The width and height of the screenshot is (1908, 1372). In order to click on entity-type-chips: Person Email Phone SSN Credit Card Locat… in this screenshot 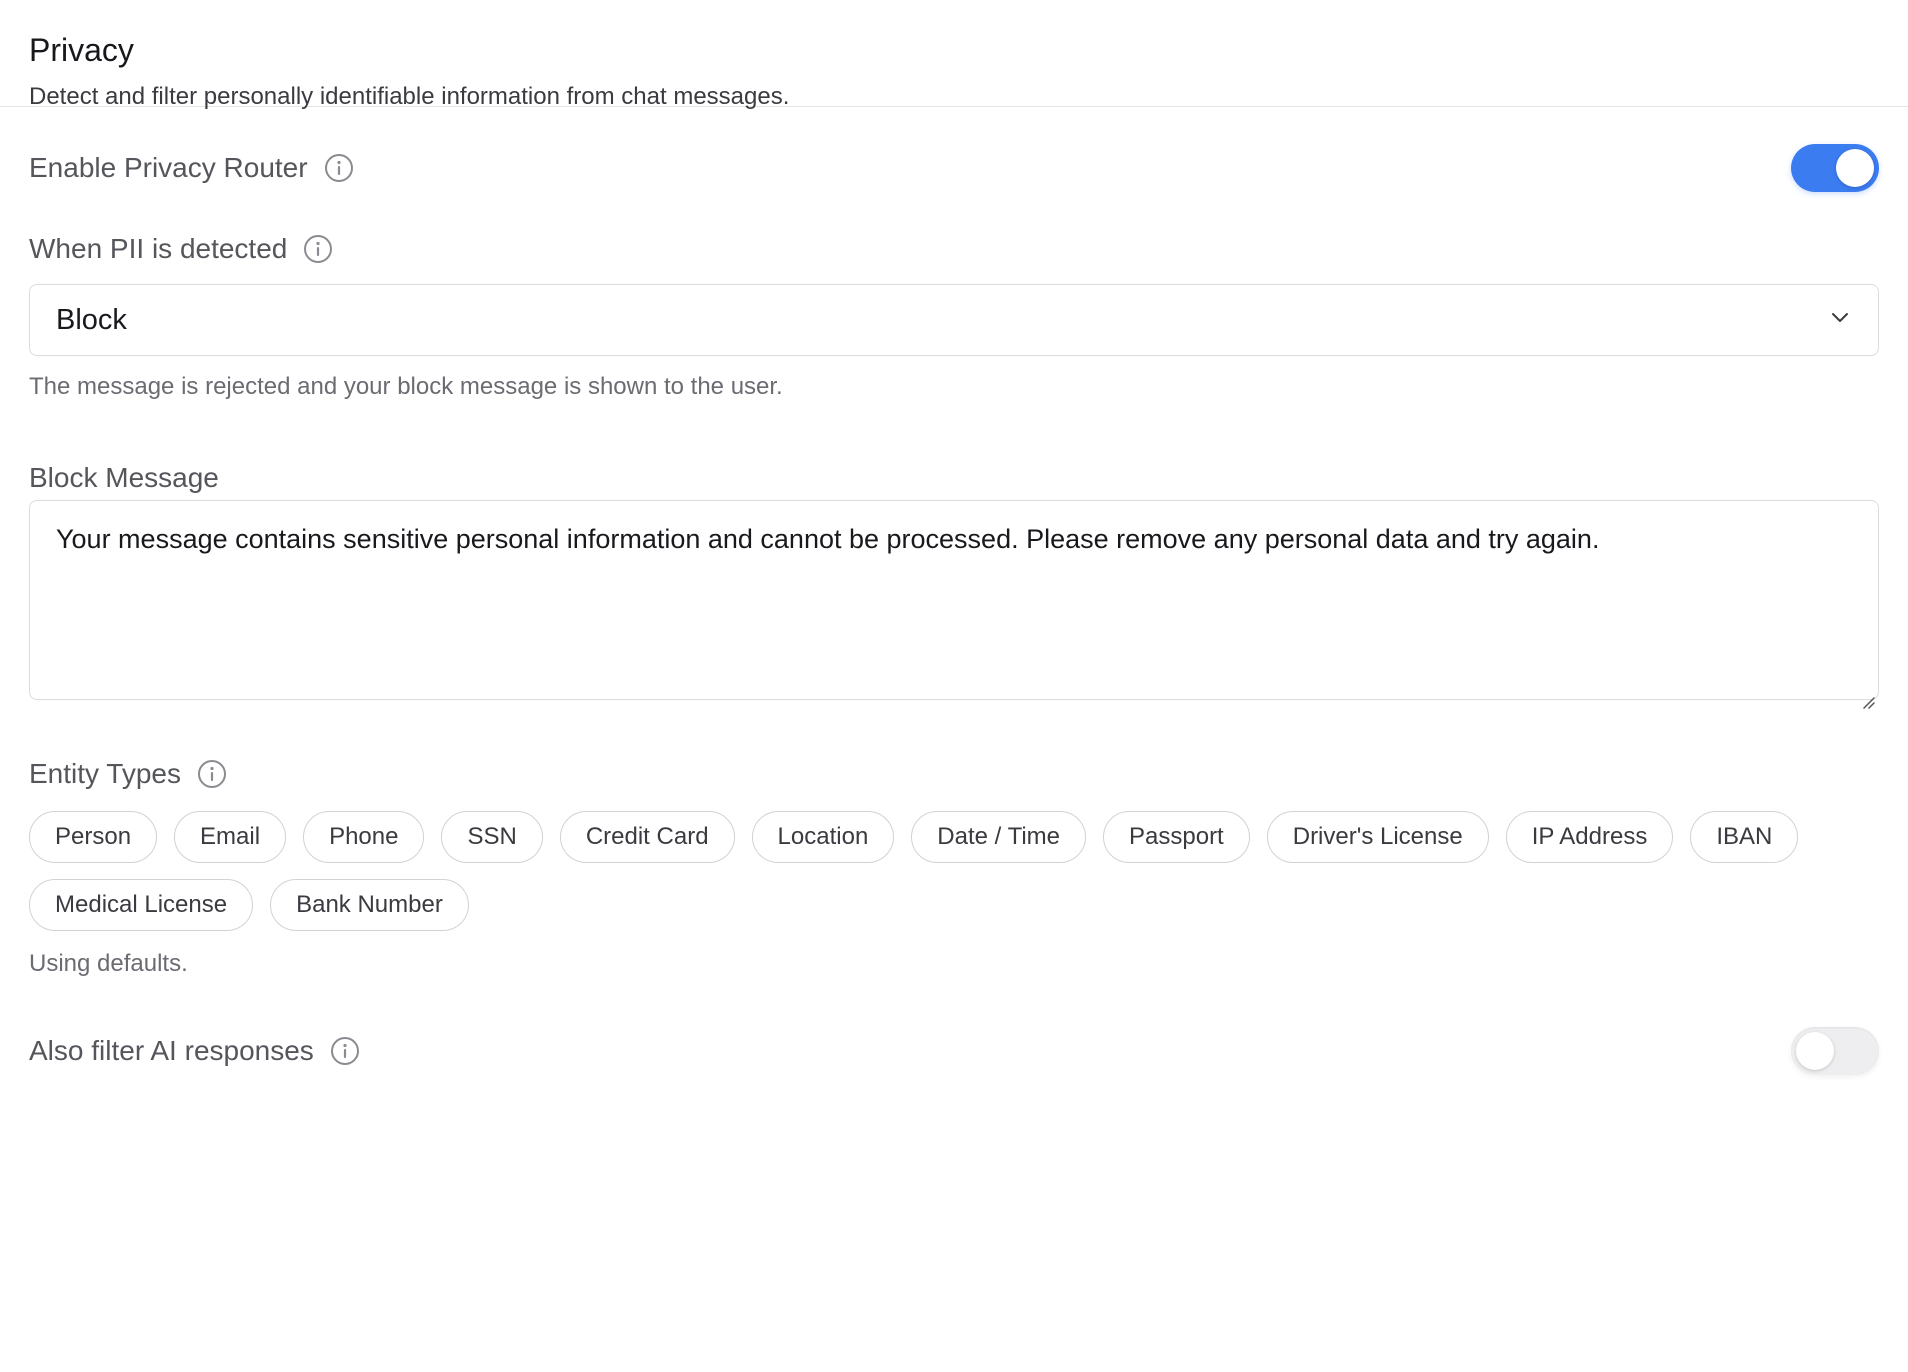, I will do `click(939, 871)`.